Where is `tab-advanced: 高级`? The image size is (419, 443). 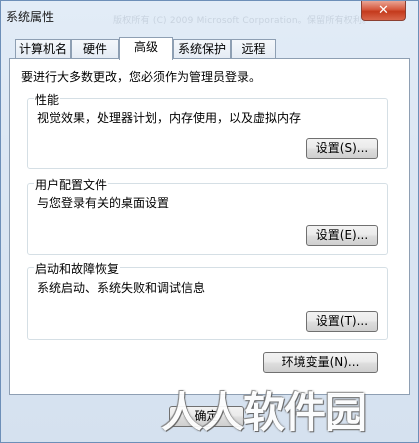 tab-advanced: 高级 is located at coordinates (146, 48).